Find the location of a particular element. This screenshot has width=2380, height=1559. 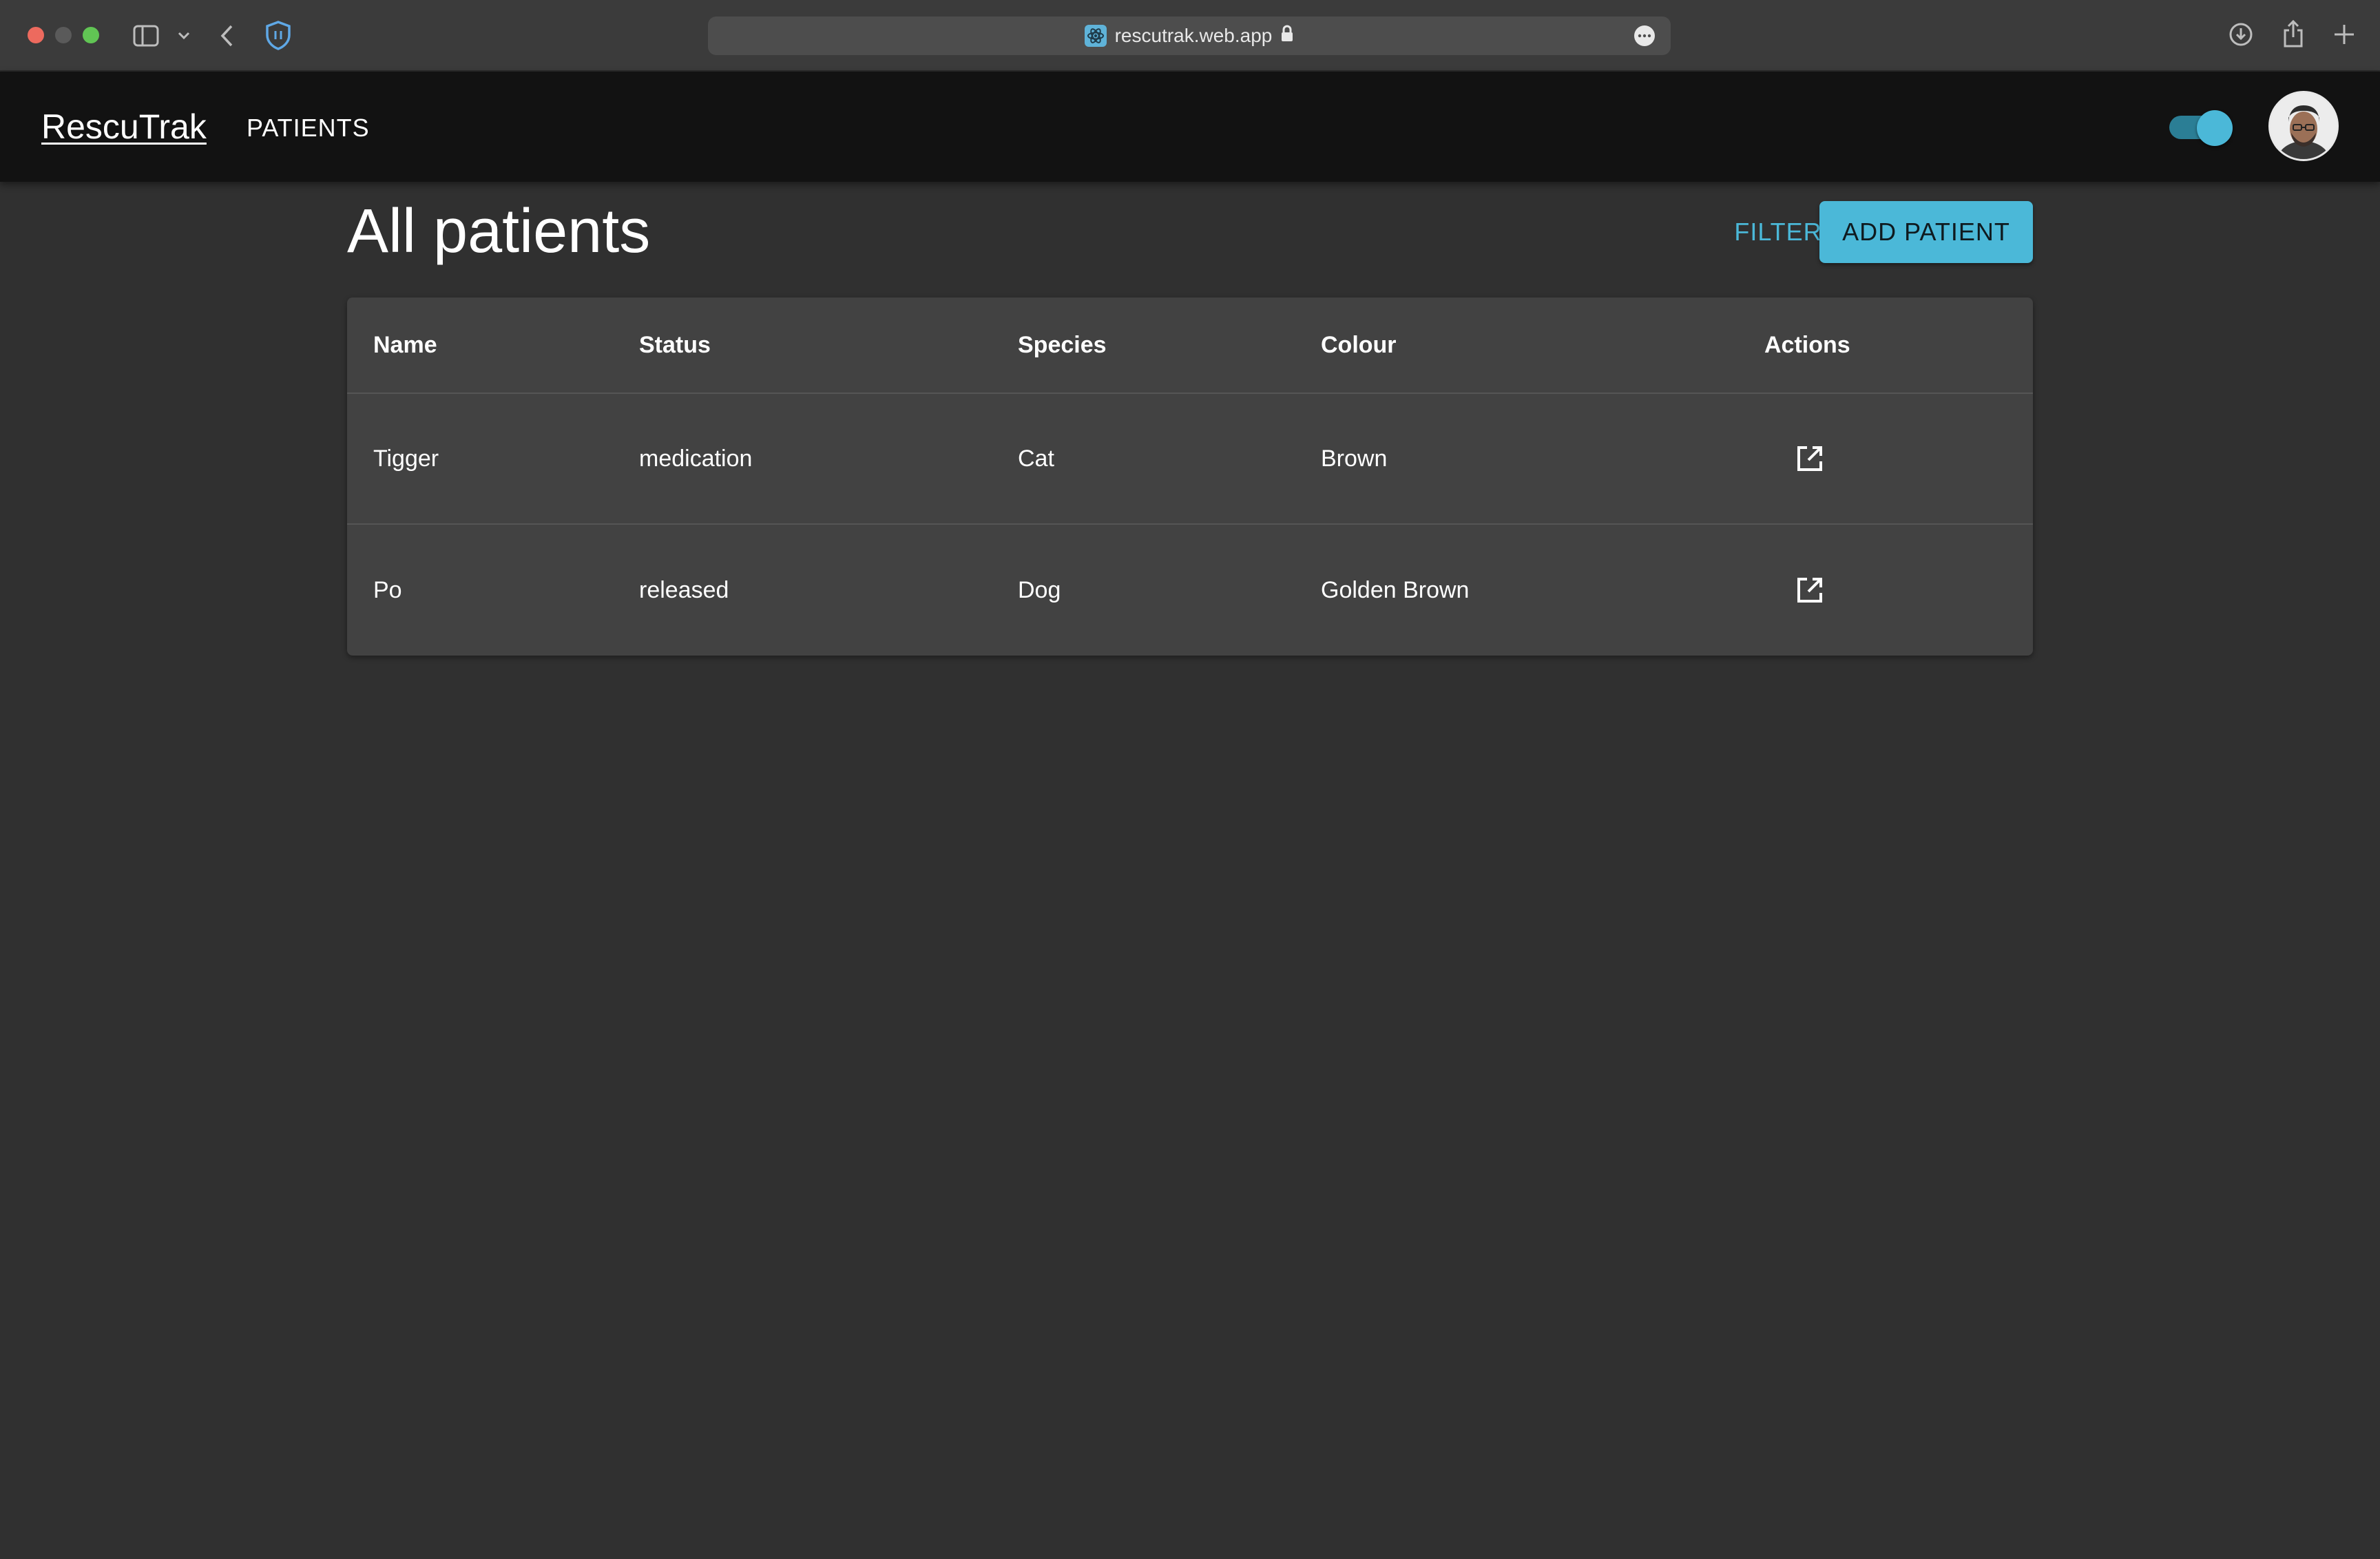

column-header-status: Status is located at coordinates (675, 345).